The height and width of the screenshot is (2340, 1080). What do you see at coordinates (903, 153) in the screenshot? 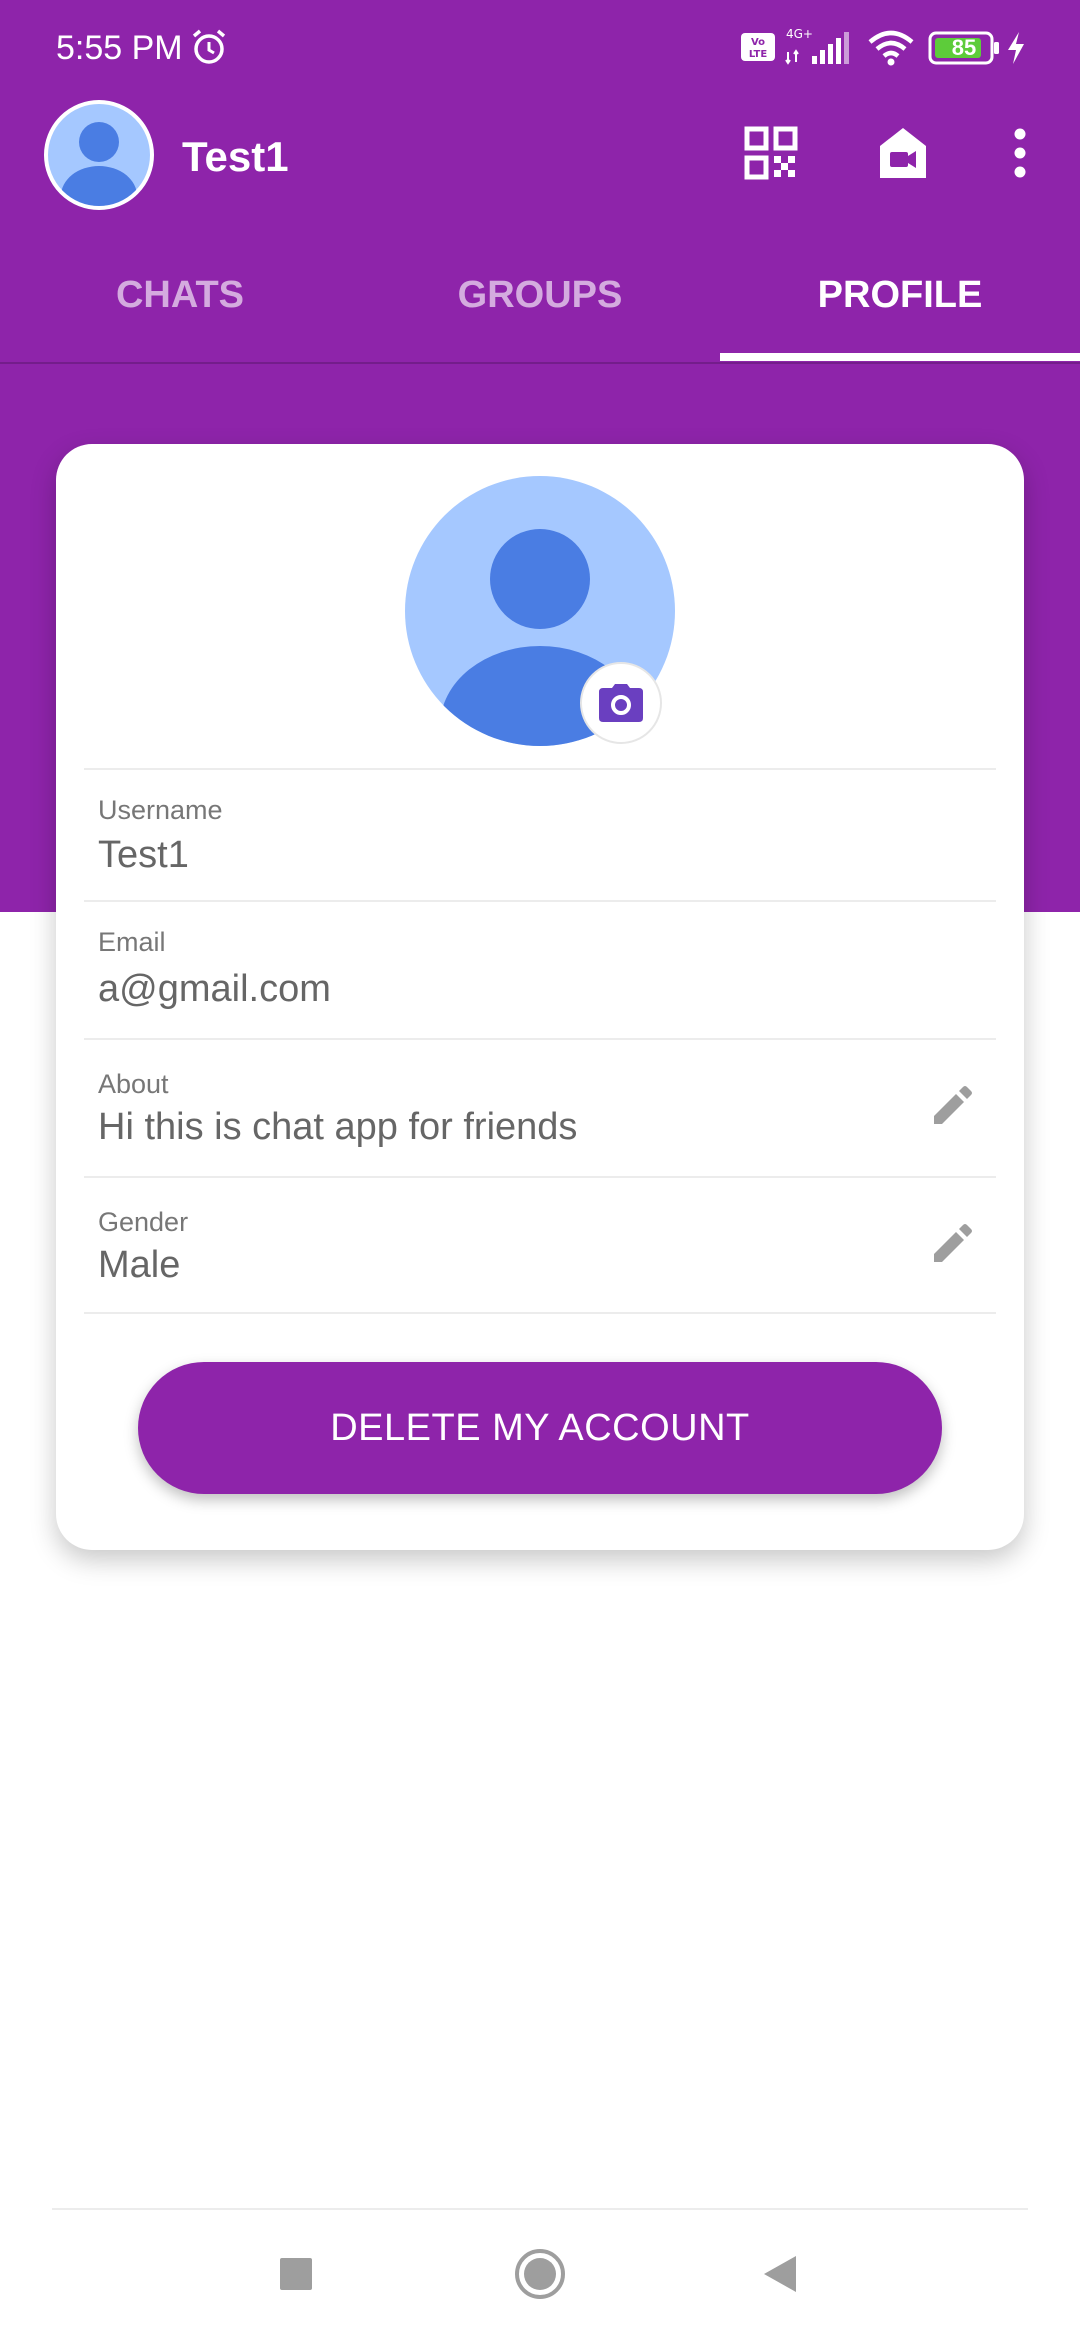
I see `video-home-icon` at bounding box center [903, 153].